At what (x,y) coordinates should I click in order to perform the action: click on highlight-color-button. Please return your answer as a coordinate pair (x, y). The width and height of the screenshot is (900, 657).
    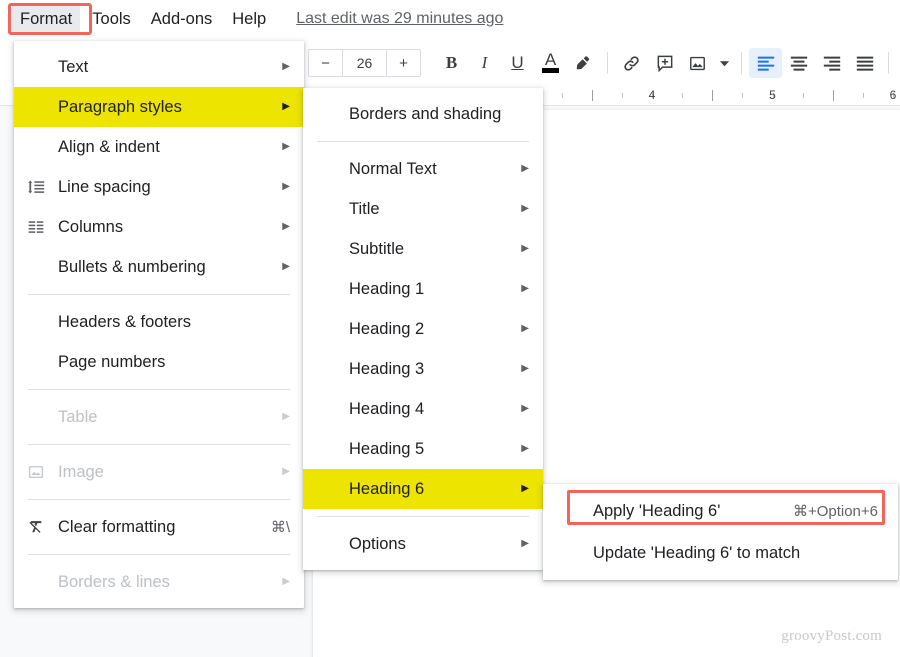
    Looking at the image, I should click on (583, 63).